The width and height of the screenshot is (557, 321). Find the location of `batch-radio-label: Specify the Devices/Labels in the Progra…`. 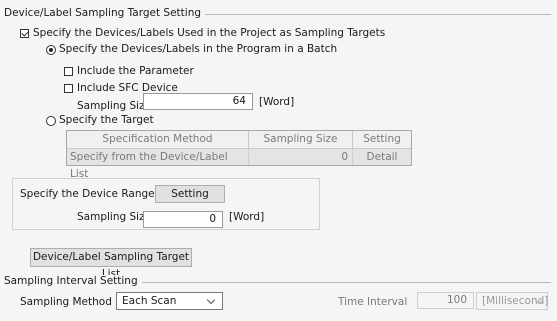

batch-radio-label: Specify the Devices/Labels in the Progra… is located at coordinates (198, 49).